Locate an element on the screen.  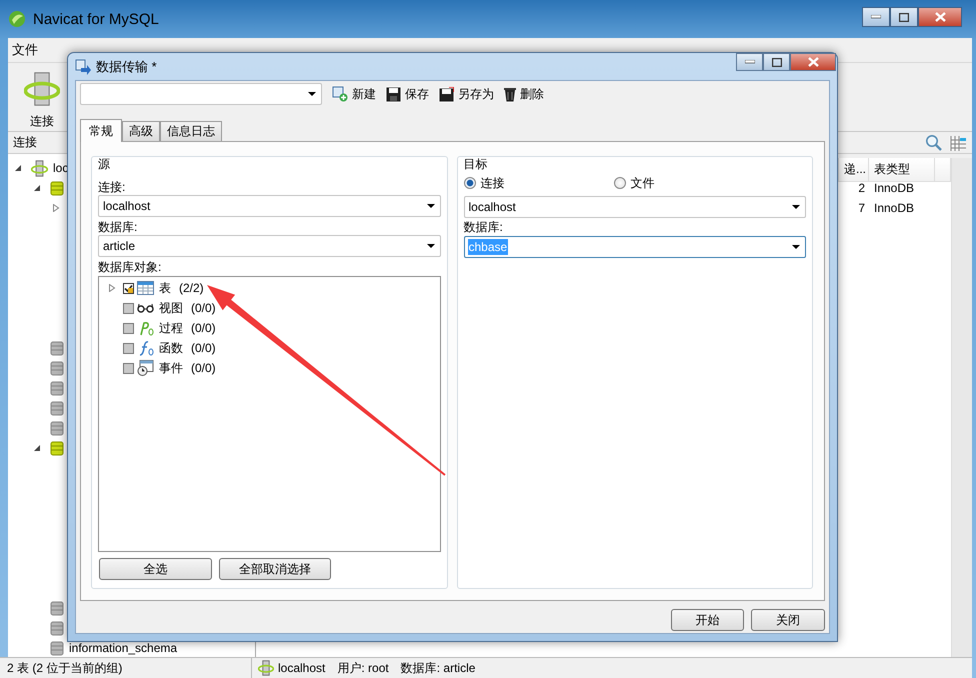
connect-button: 连接 is located at coordinates (42, 100).